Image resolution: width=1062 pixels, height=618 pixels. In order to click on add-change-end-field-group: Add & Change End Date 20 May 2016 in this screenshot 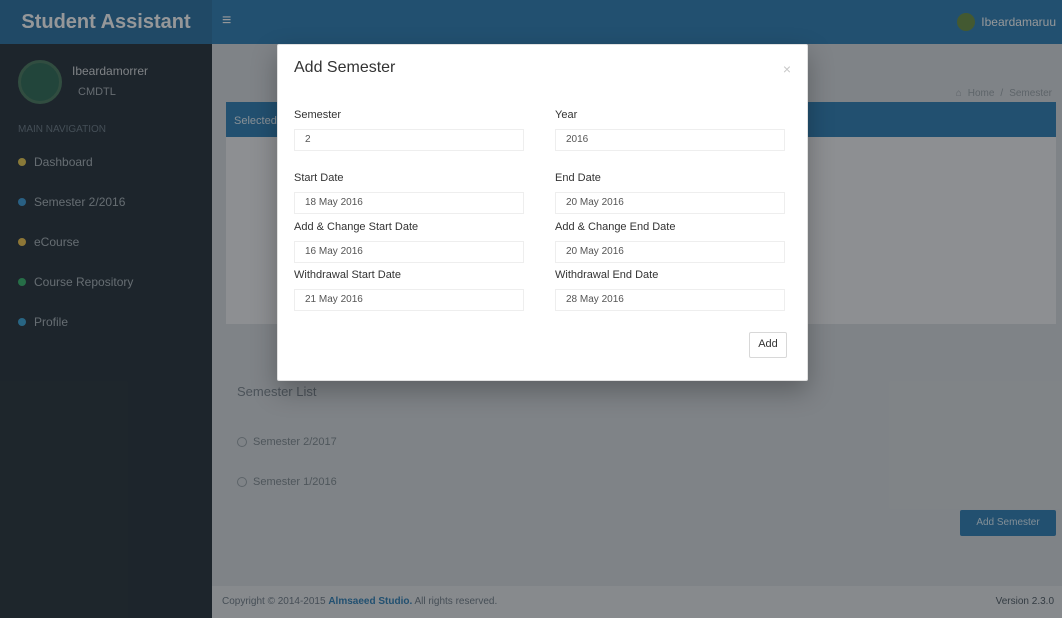, I will do `click(670, 242)`.